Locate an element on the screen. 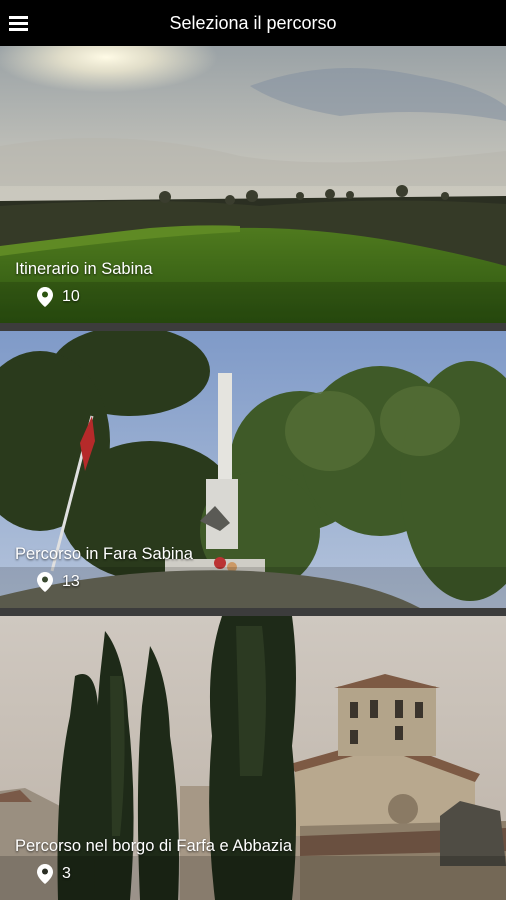 The image size is (506, 900). route-title: Percorso in Fara Sabina is located at coordinates (104, 554).